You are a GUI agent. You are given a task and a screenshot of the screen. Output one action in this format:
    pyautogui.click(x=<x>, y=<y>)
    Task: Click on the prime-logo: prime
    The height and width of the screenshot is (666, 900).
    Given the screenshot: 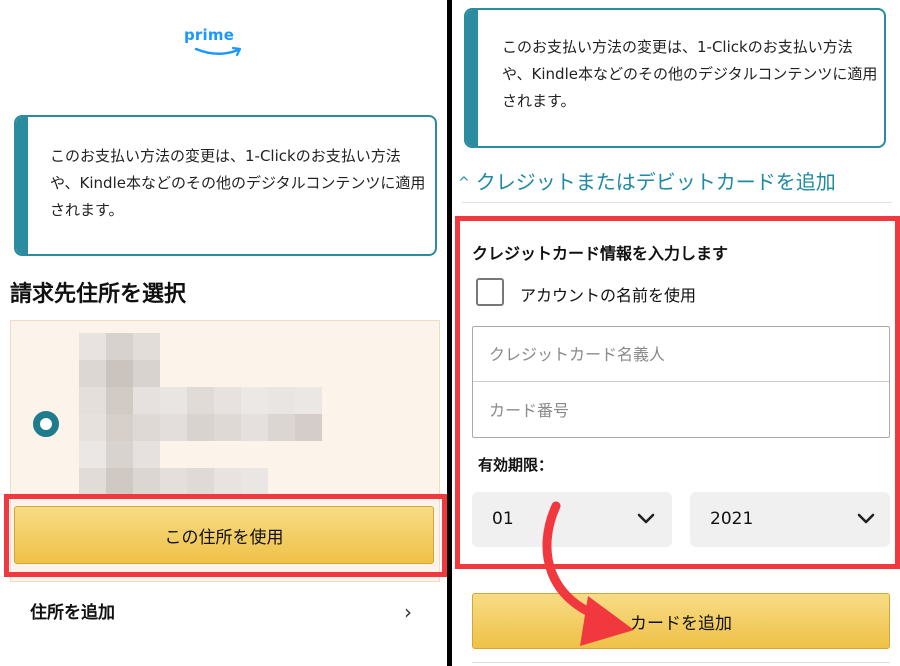 What is the action you would take?
    pyautogui.click(x=215, y=42)
    